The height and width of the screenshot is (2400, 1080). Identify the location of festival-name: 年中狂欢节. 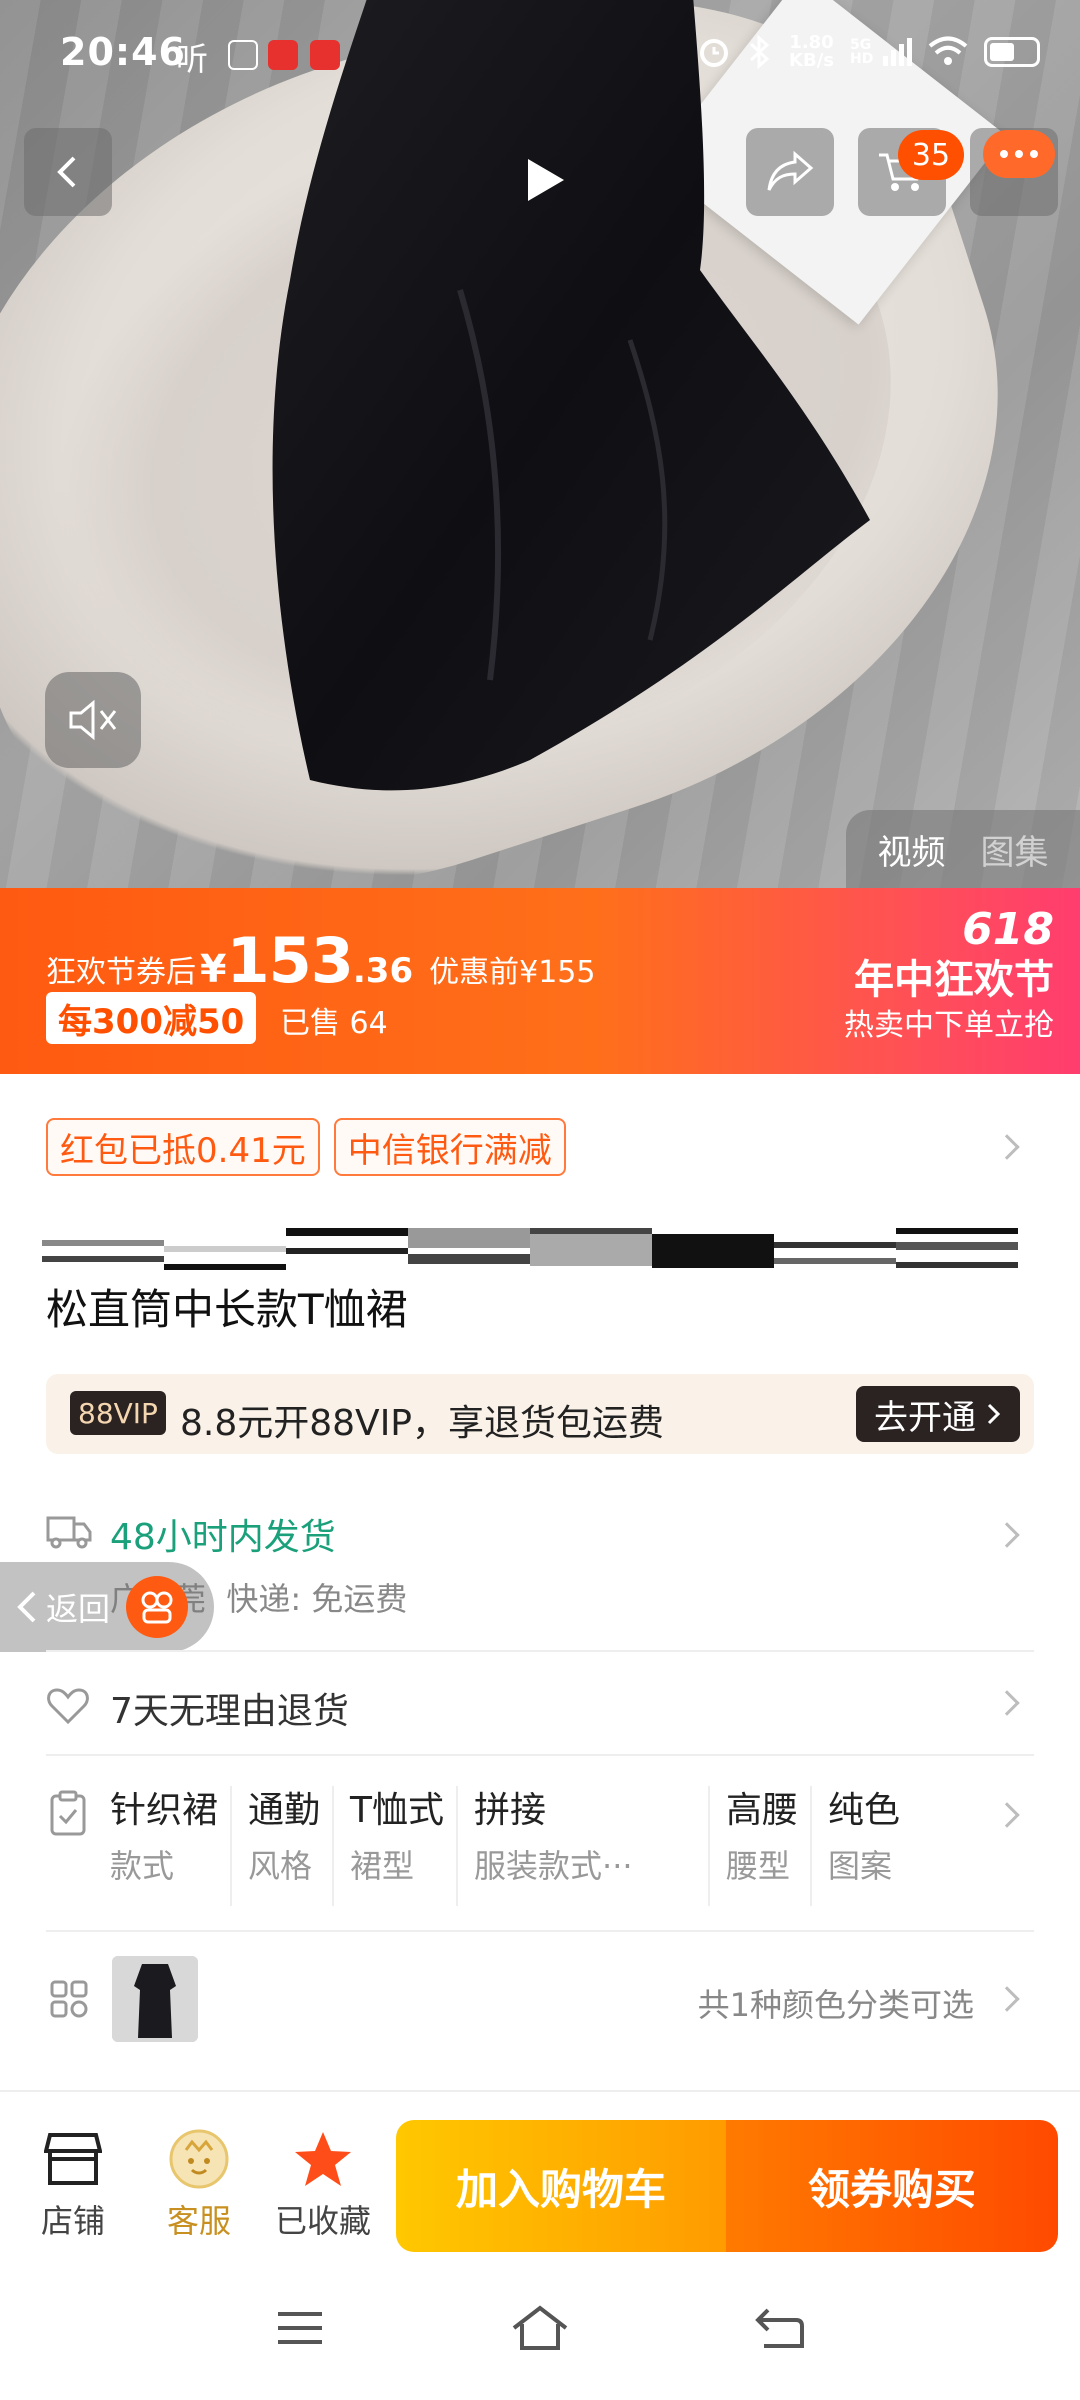
(954, 980).